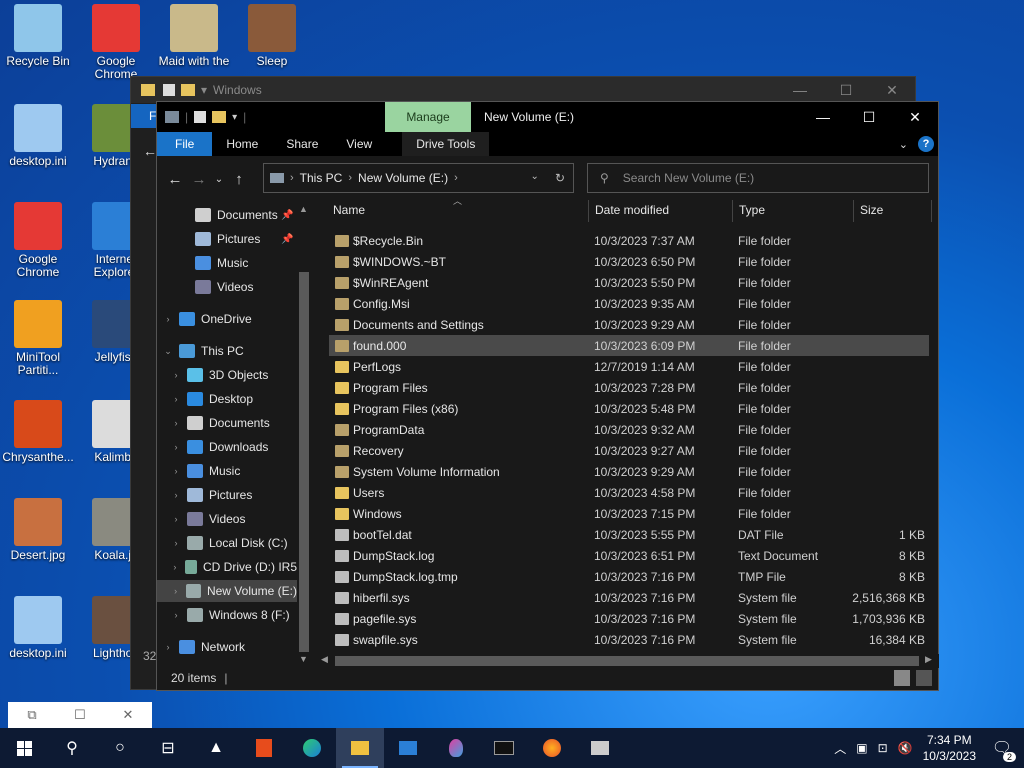 The image size is (1024, 768). What do you see at coordinates (752, 210) in the screenshot?
I see `column-header-type: Type` at bounding box center [752, 210].